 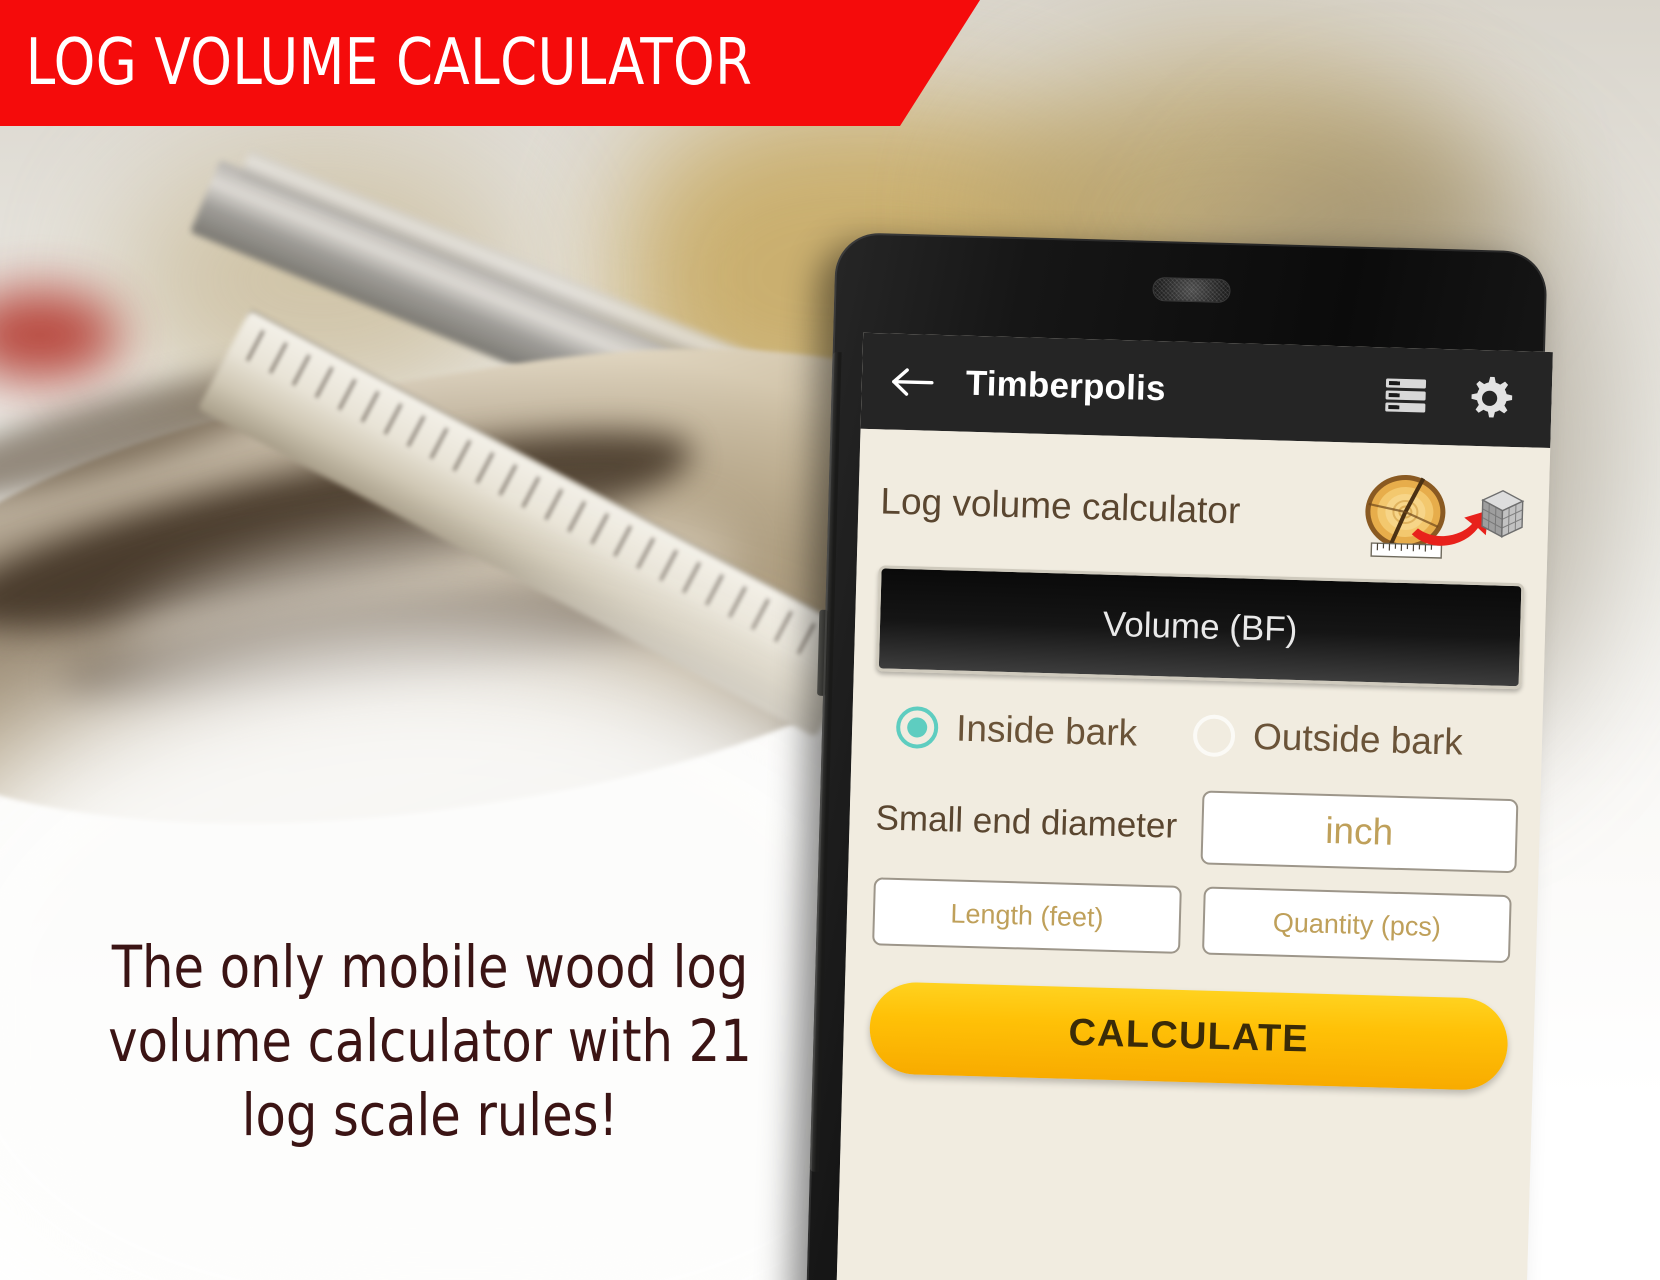 I want to click on heading-row: Log volume calculator, so click(x=1203, y=496).